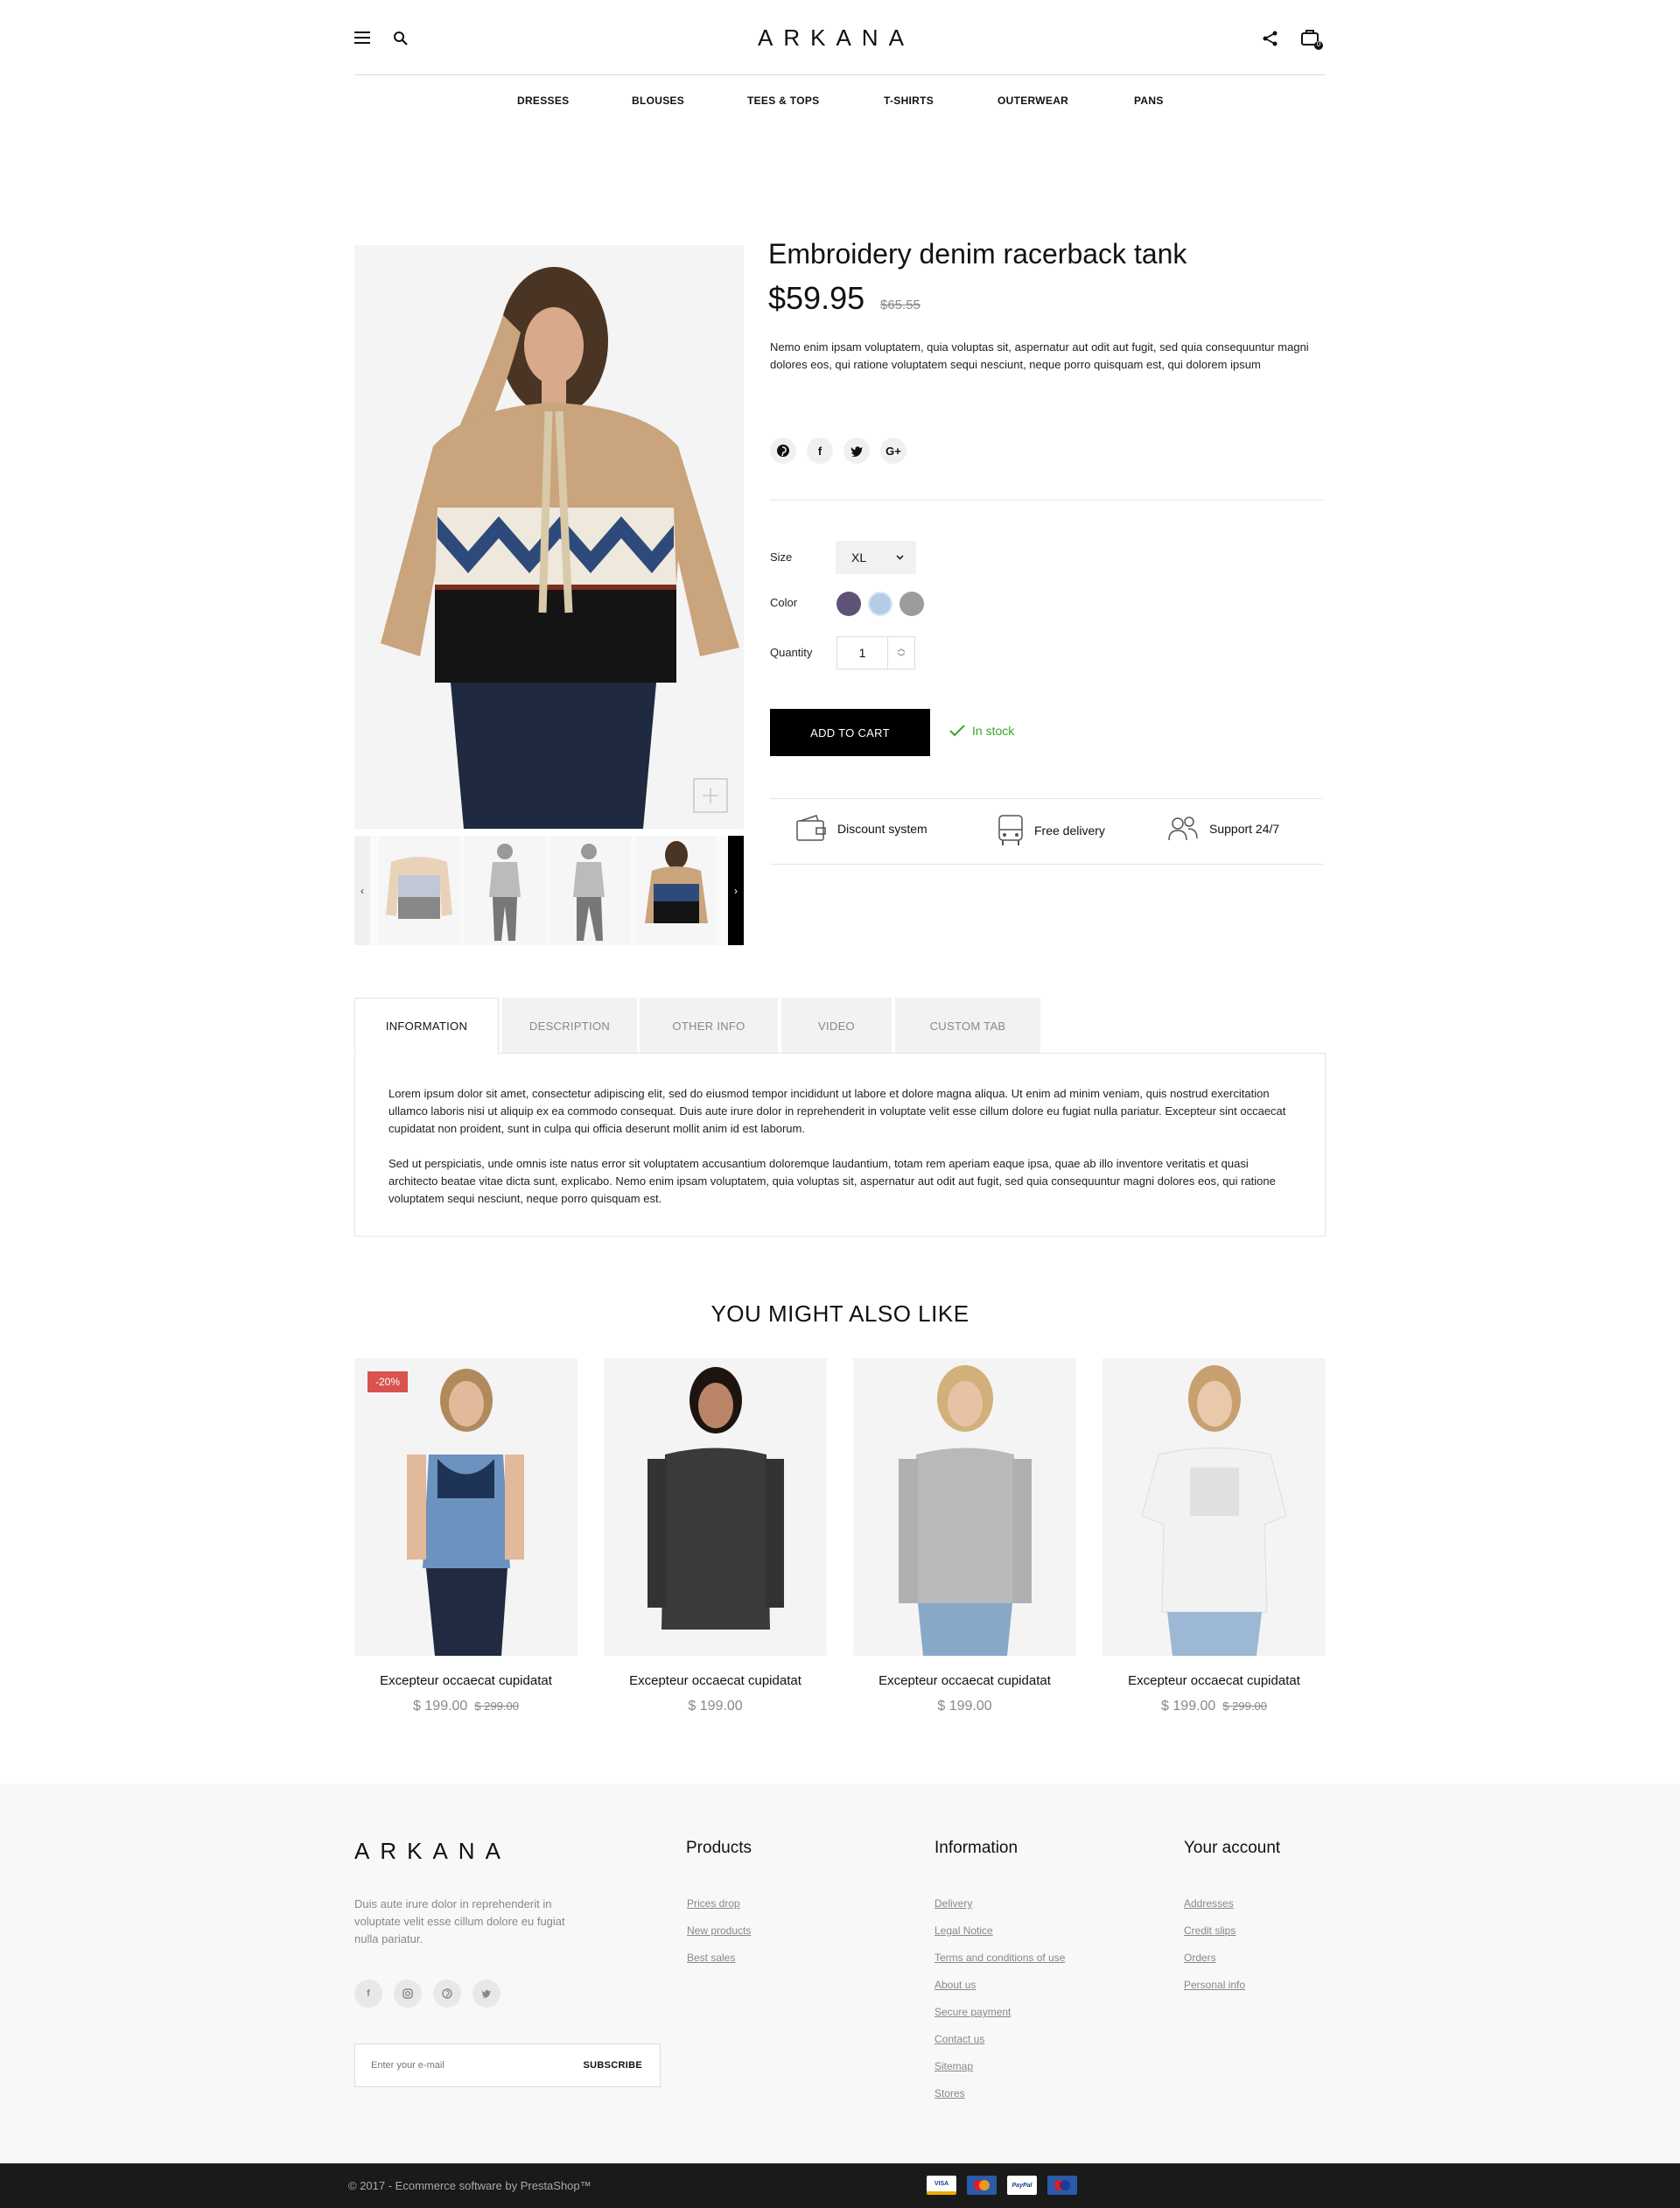 The height and width of the screenshot is (2208, 1680). I want to click on tab-other-info: OTHER INFO, so click(709, 1026).